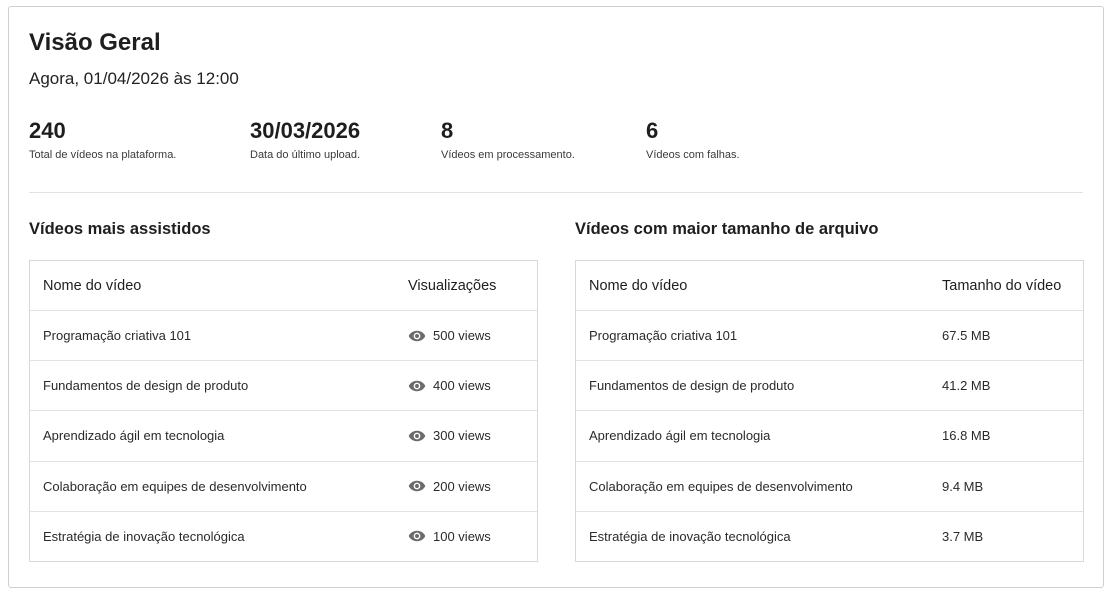 The width and height of the screenshot is (1112, 602). I want to click on file-size: 41.2 MB, so click(966, 386).